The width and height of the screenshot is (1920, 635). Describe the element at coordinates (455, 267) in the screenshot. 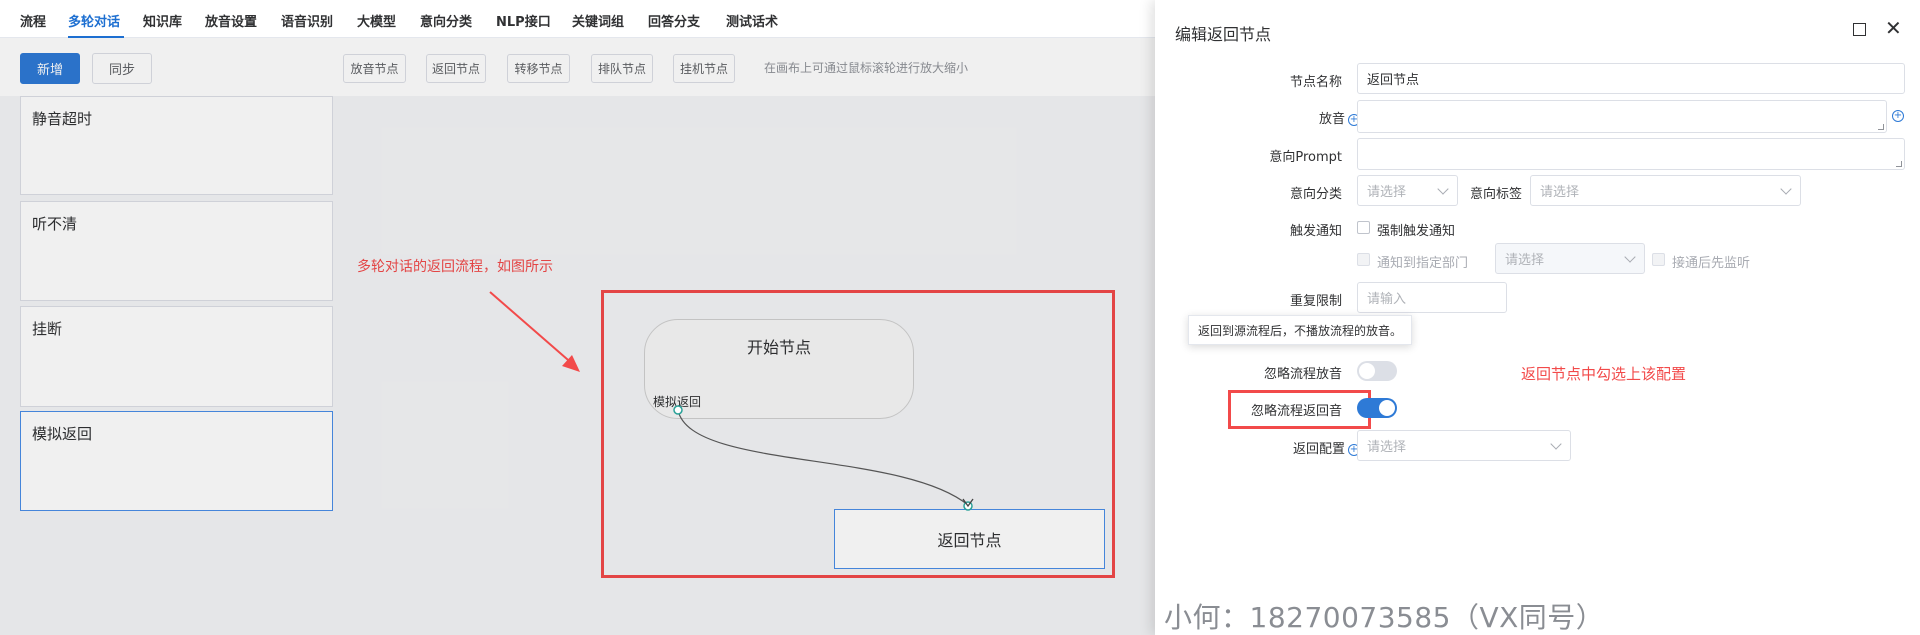

I see `canvas-annotation: 多轮对话的返回流程，如图所示` at that location.